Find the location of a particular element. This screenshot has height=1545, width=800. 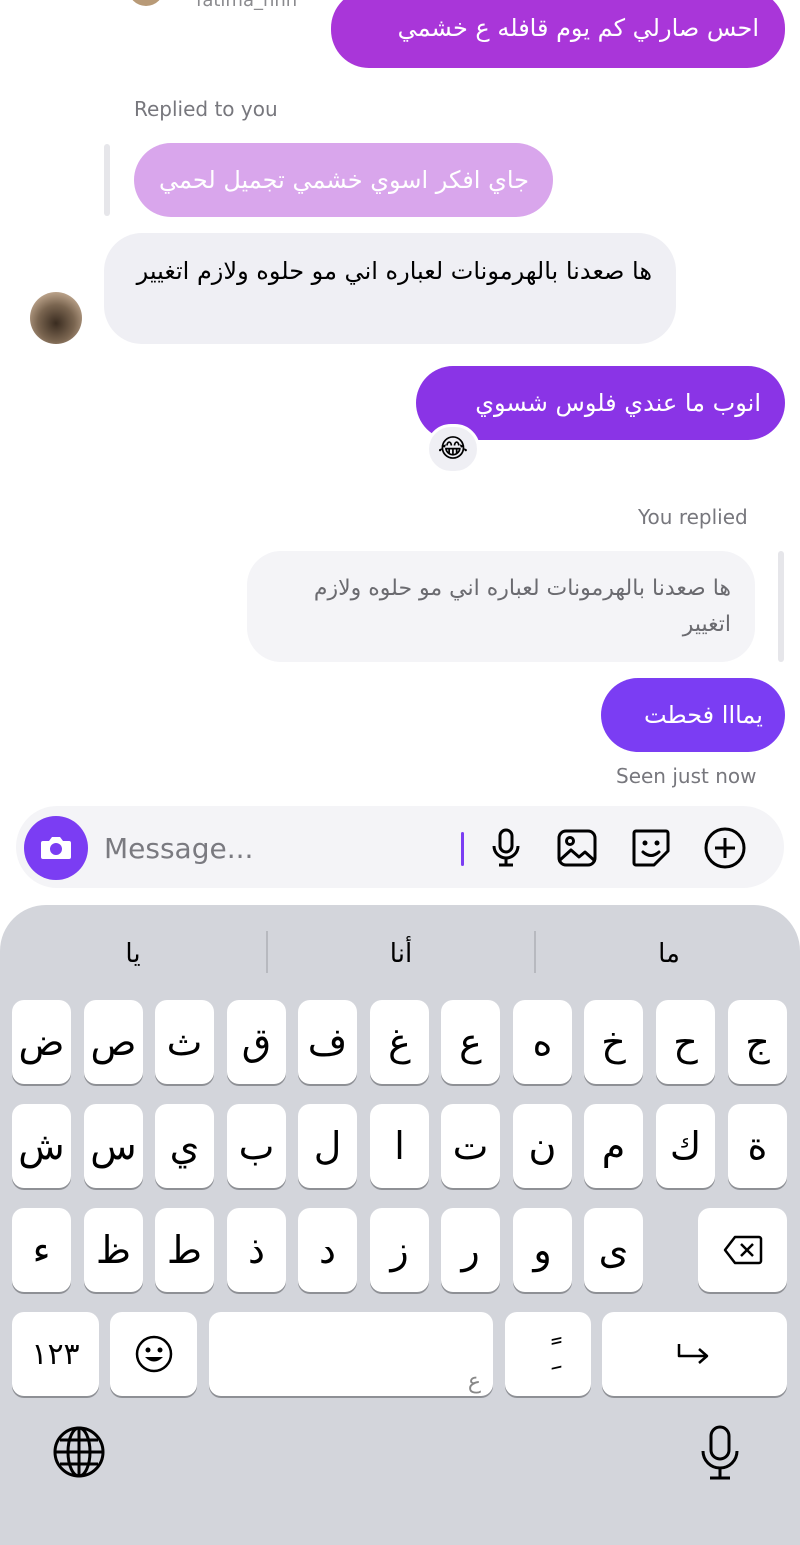

message-composer is located at coordinates (400, 847).